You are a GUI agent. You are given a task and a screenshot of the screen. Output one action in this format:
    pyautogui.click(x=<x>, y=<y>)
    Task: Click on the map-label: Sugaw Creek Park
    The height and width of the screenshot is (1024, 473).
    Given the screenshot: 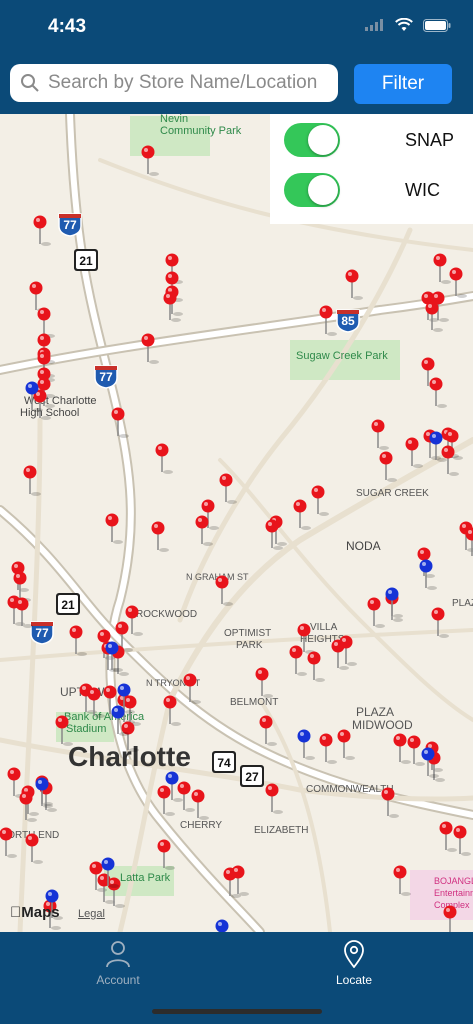 What is the action you would take?
    pyautogui.click(x=342, y=356)
    